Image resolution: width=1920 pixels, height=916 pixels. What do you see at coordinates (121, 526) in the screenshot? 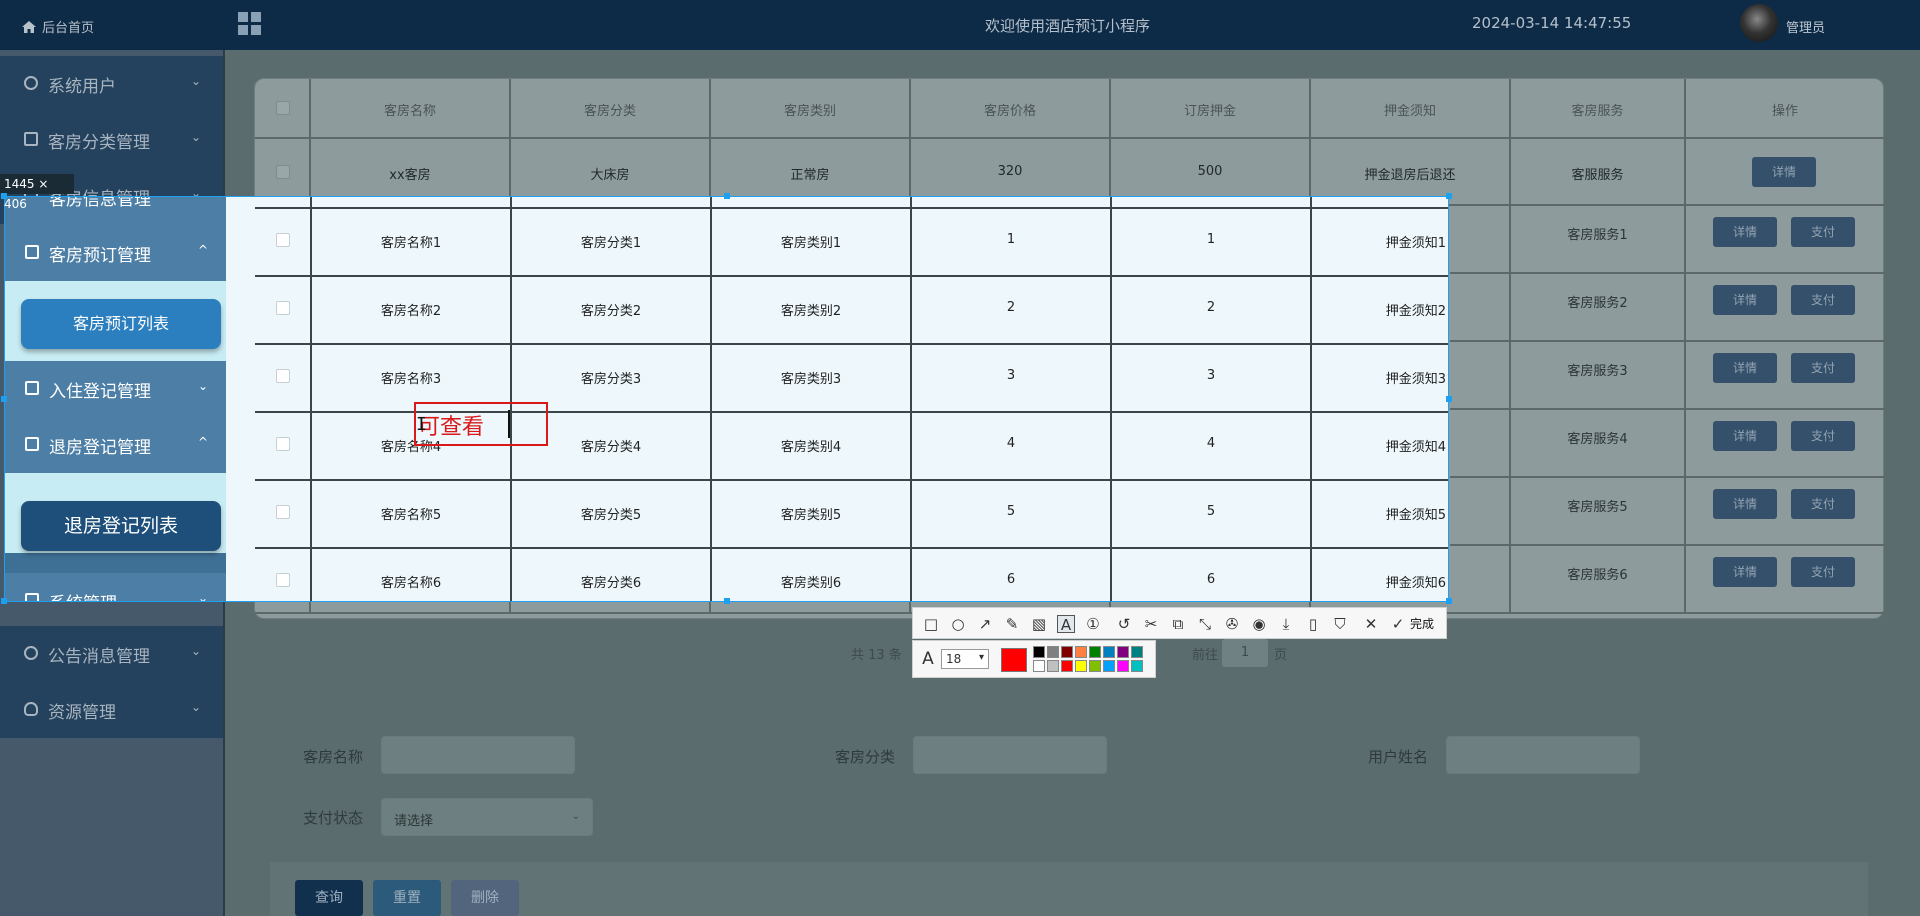
I see `checkout-list-button: 退房登记列表` at bounding box center [121, 526].